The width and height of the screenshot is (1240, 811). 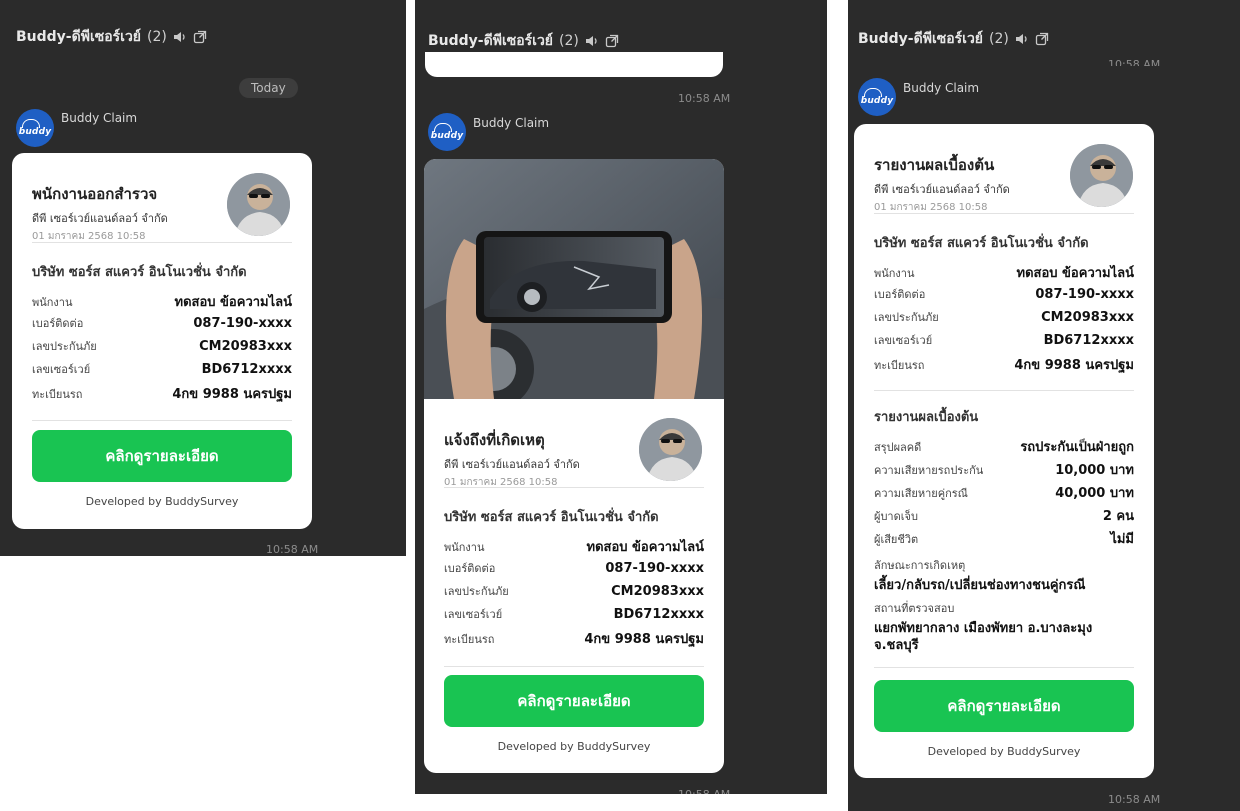 What do you see at coordinates (929, 470) in the screenshot?
I see `row-label: ความเสียหายรถประกัน` at bounding box center [929, 470].